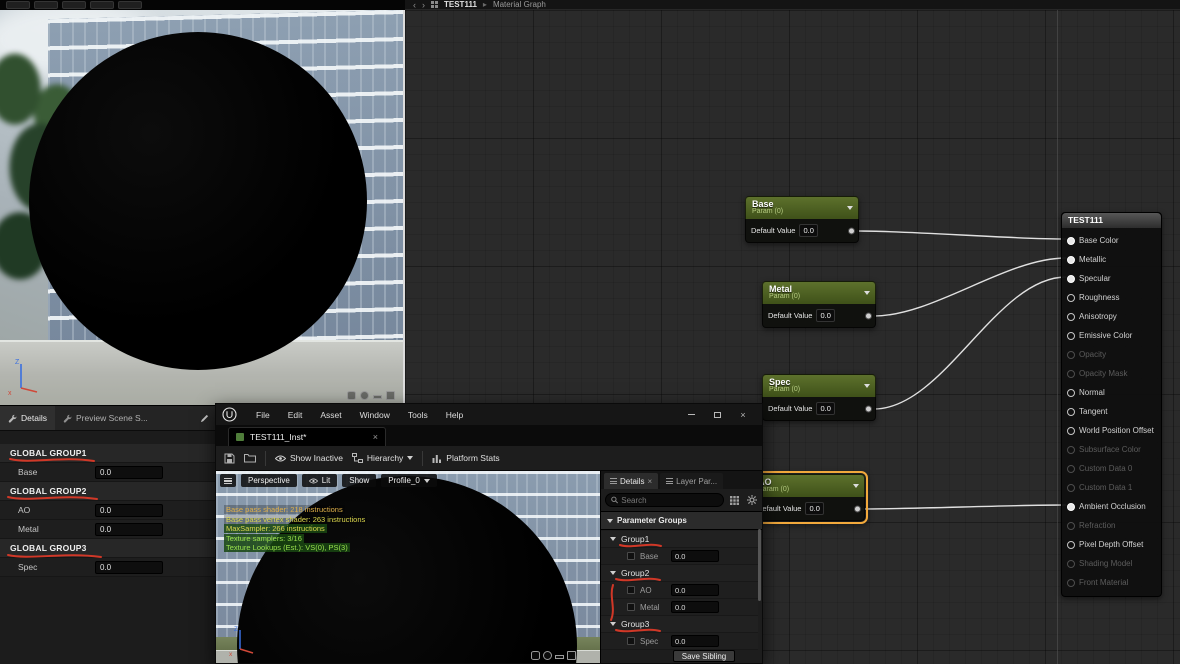 The width and height of the screenshot is (1180, 664). What do you see at coordinates (466, 458) in the screenshot?
I see `platform-stats-button: Platform Stats` at bounding box center [466, 458].